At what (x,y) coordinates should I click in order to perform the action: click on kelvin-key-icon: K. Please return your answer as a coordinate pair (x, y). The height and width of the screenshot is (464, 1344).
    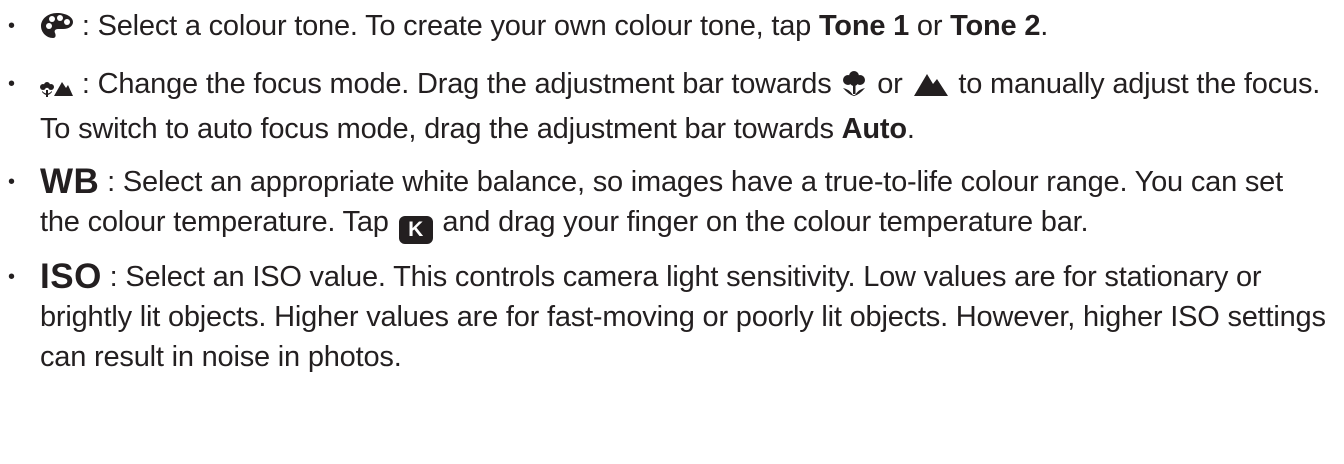
    Looking at the image, I should click on (415, 230).